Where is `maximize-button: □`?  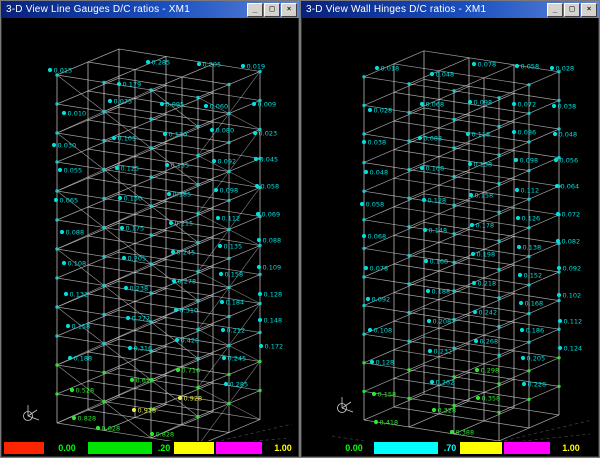 maximize-button: □ is located at coordinates (272, 9).